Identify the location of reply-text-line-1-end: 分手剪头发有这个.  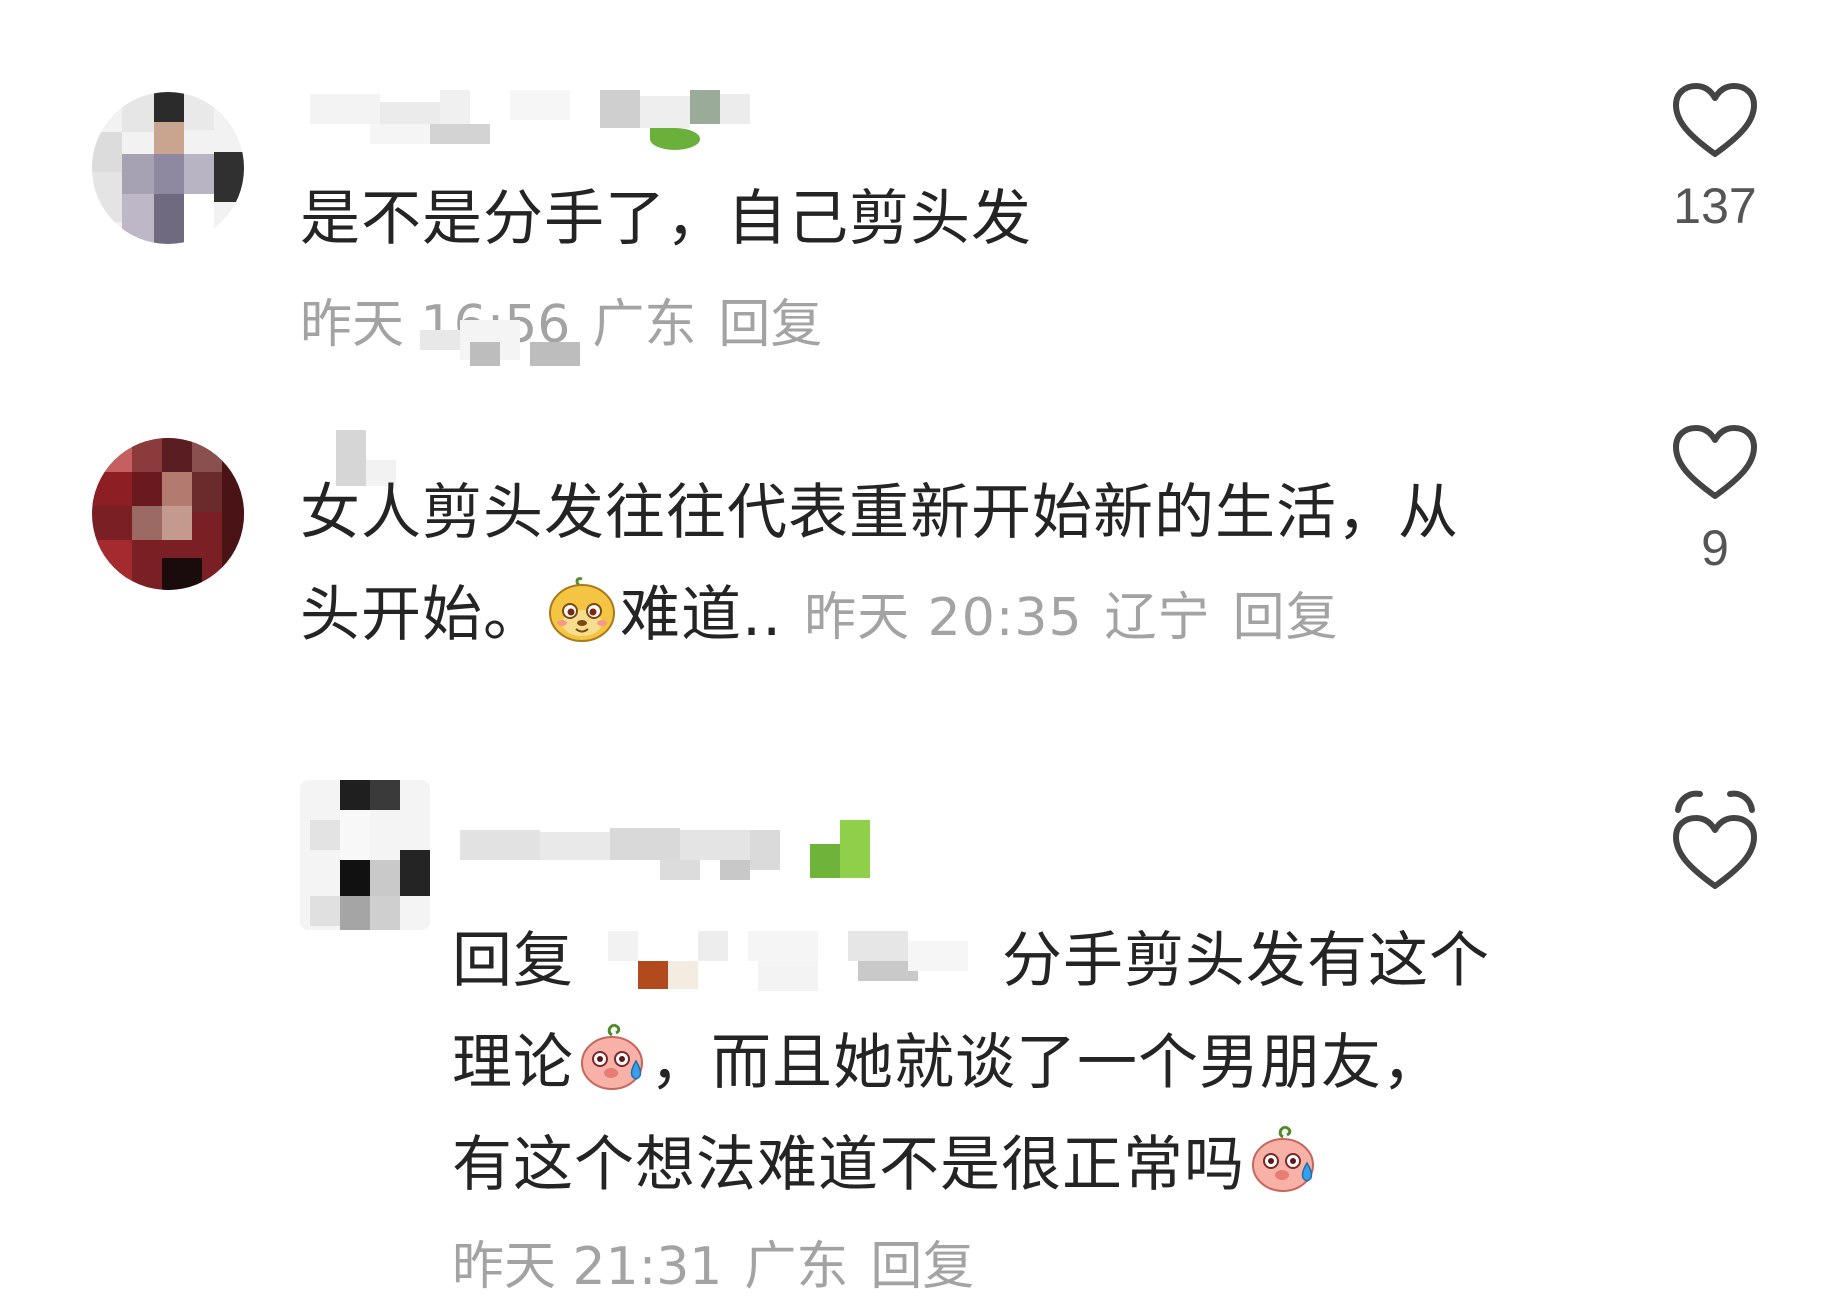
(1246, 961).